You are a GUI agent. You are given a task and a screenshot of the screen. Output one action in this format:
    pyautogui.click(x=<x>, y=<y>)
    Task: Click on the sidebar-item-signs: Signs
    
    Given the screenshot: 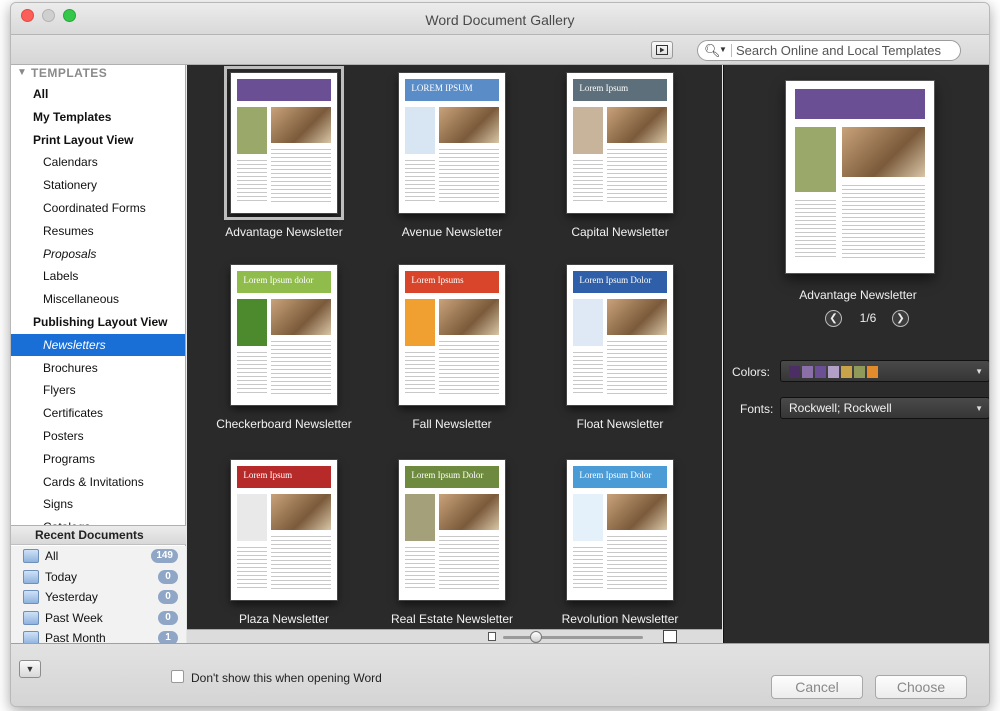 What is the action you would take?
    pyautogui.click(x=98, y=504)
    